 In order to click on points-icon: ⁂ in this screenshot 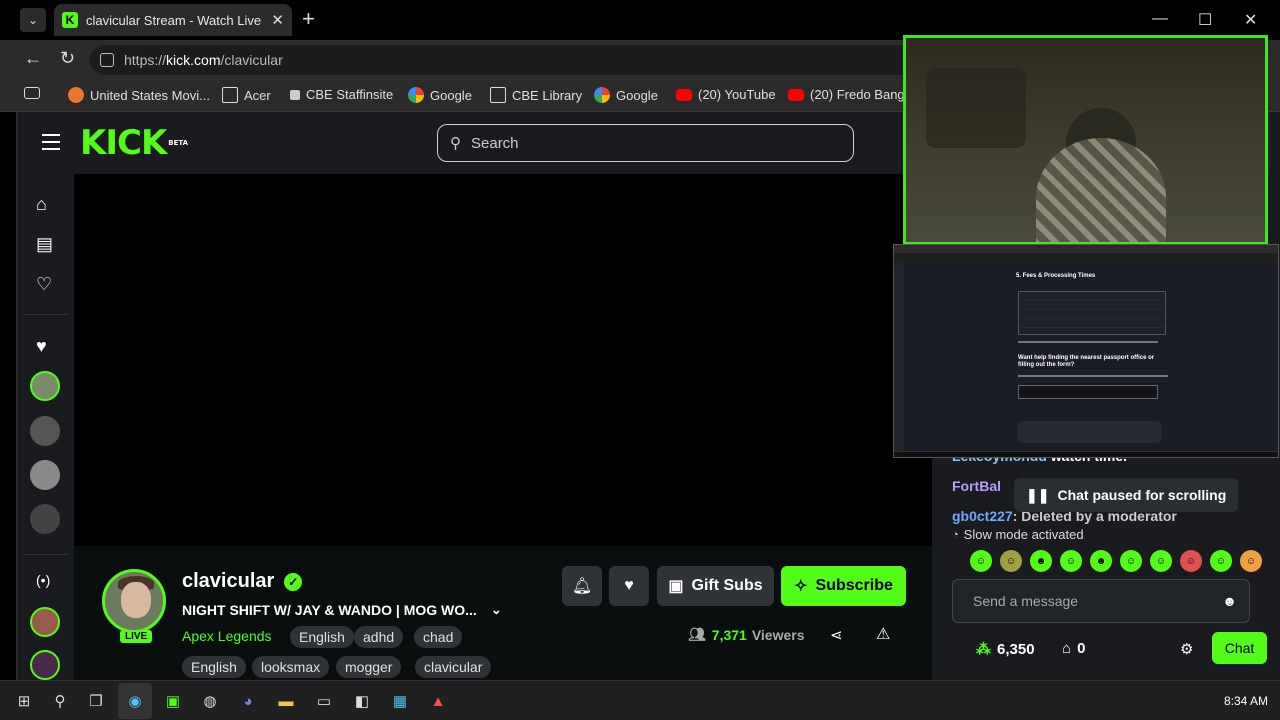, I will do `click(983, 649)`.